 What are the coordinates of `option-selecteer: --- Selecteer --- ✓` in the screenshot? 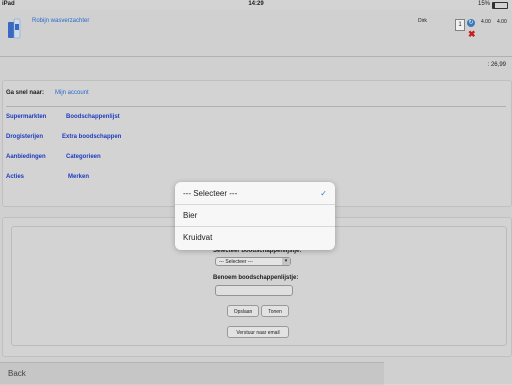 It's located at (255, 194).